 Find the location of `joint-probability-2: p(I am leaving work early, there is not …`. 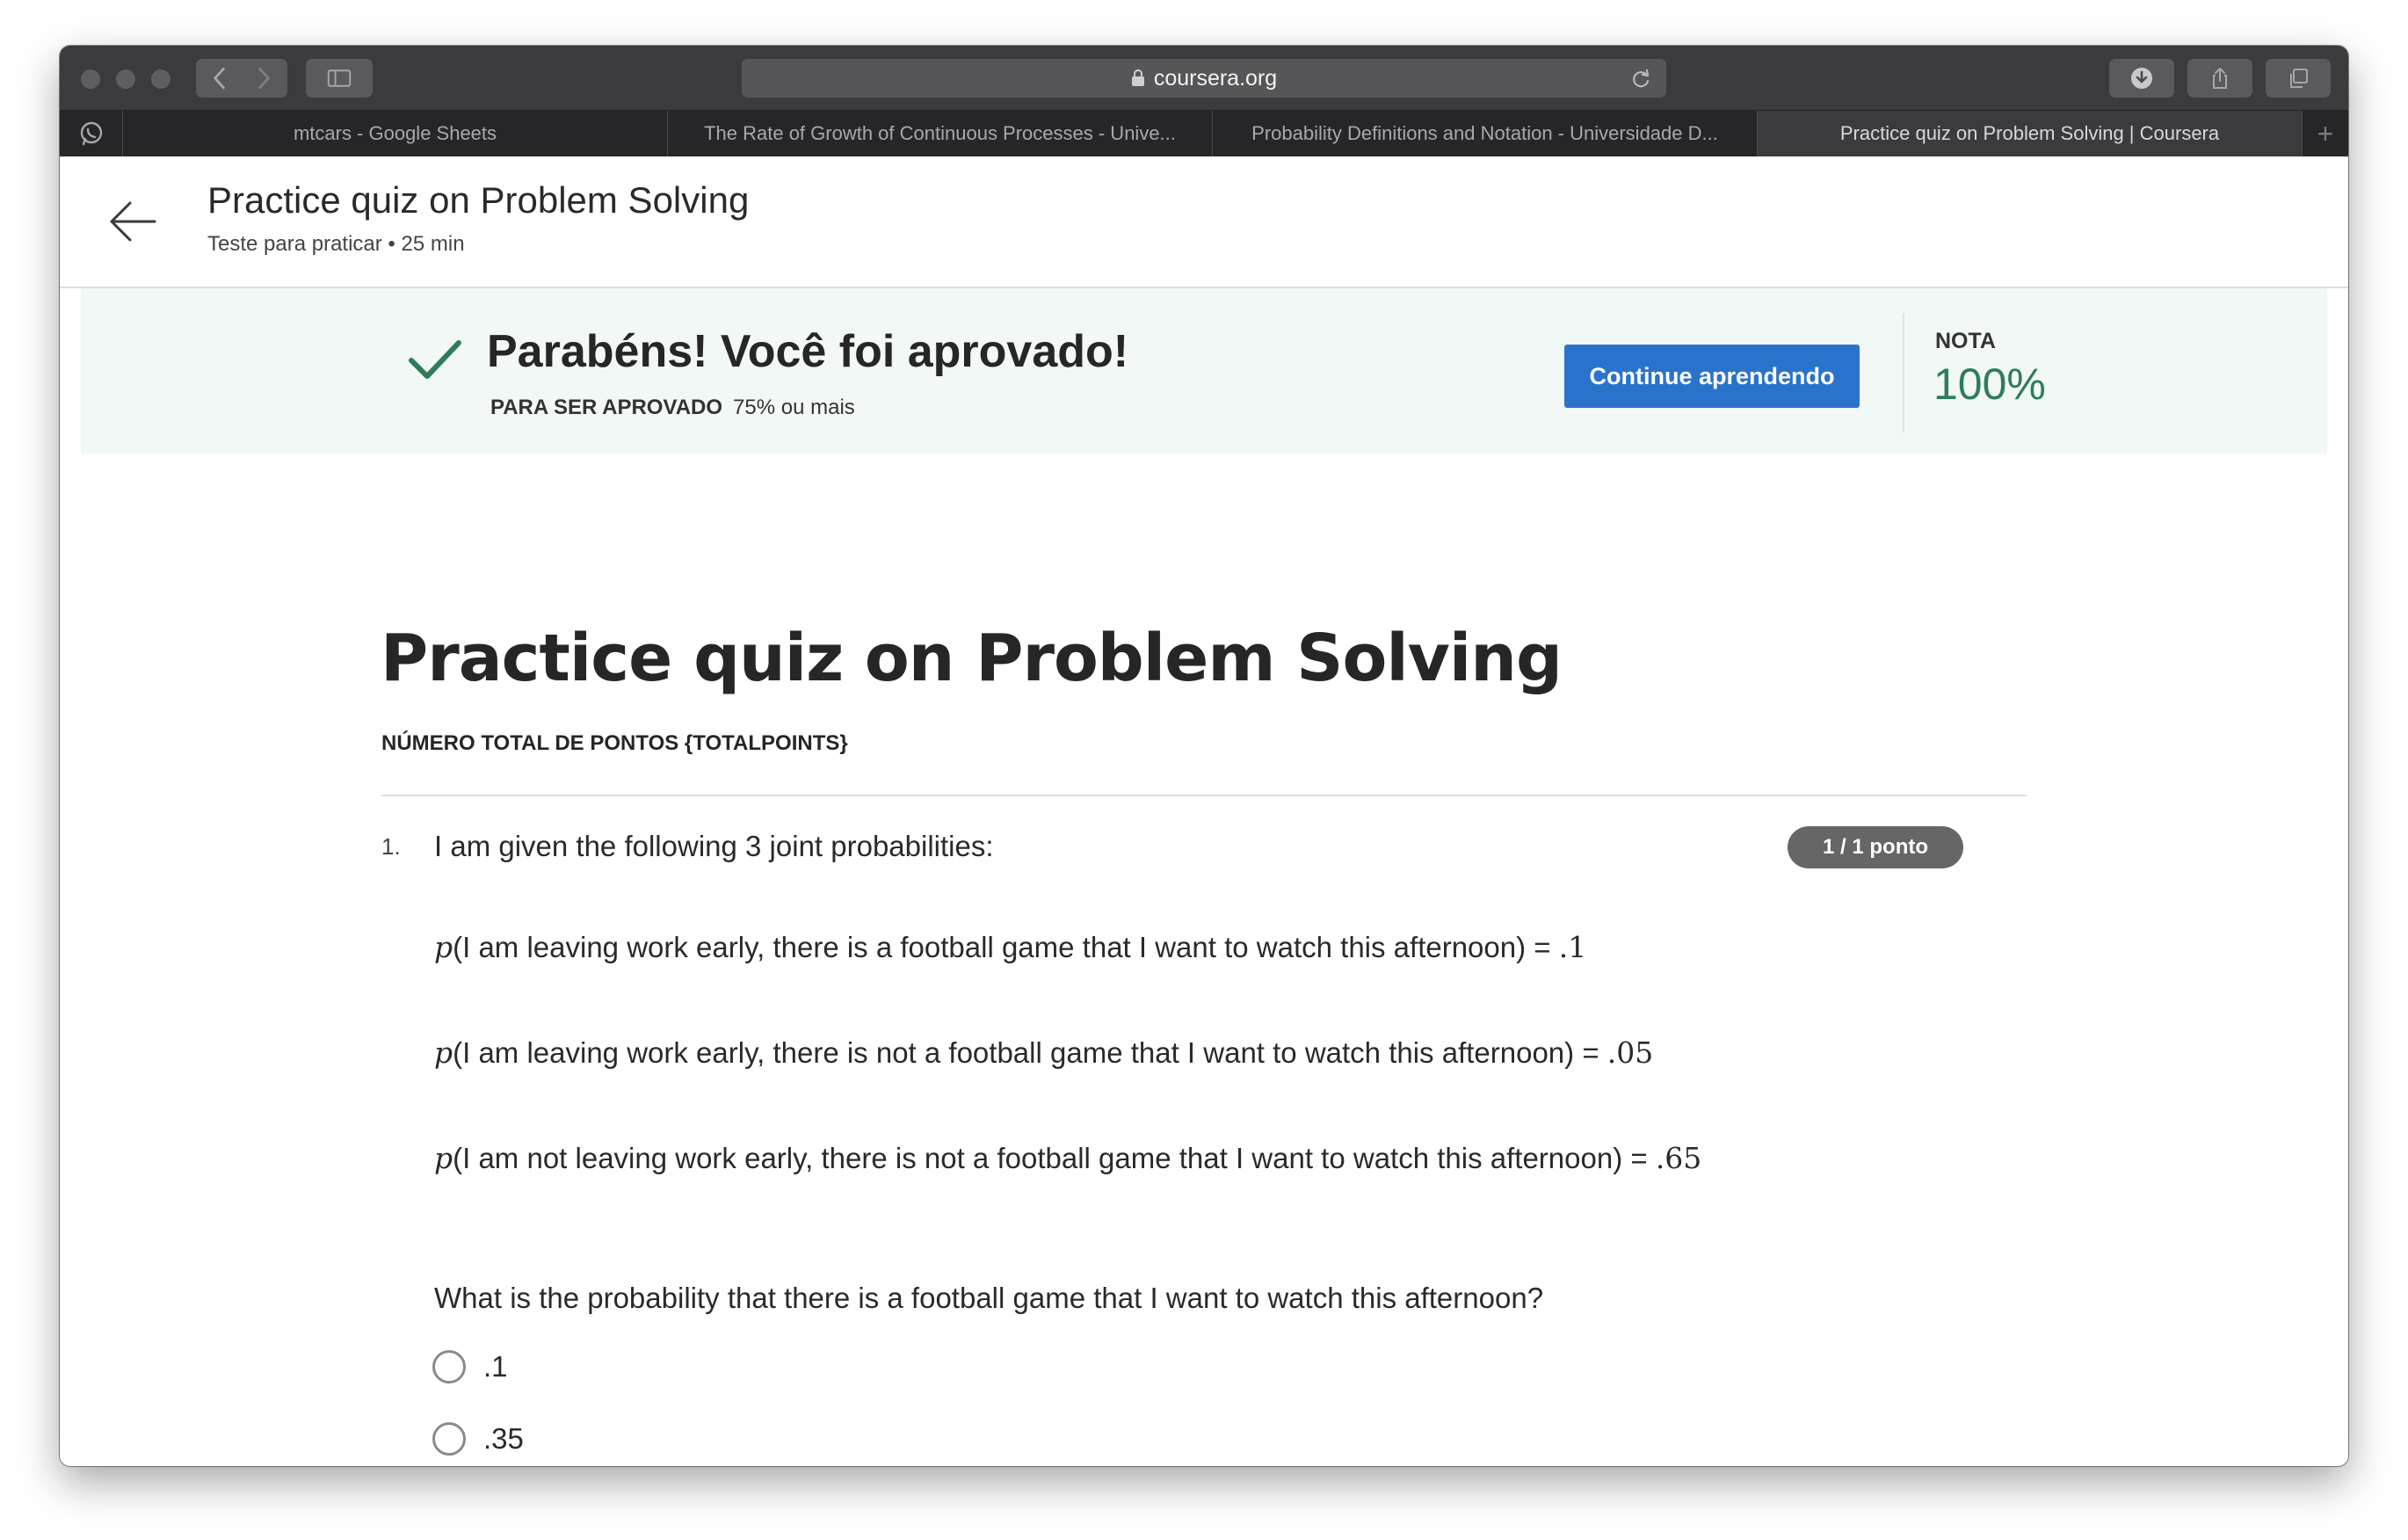

joint-probability-2: p(I am leaving work early, there is not … is located at coordinates (1119, 1053).